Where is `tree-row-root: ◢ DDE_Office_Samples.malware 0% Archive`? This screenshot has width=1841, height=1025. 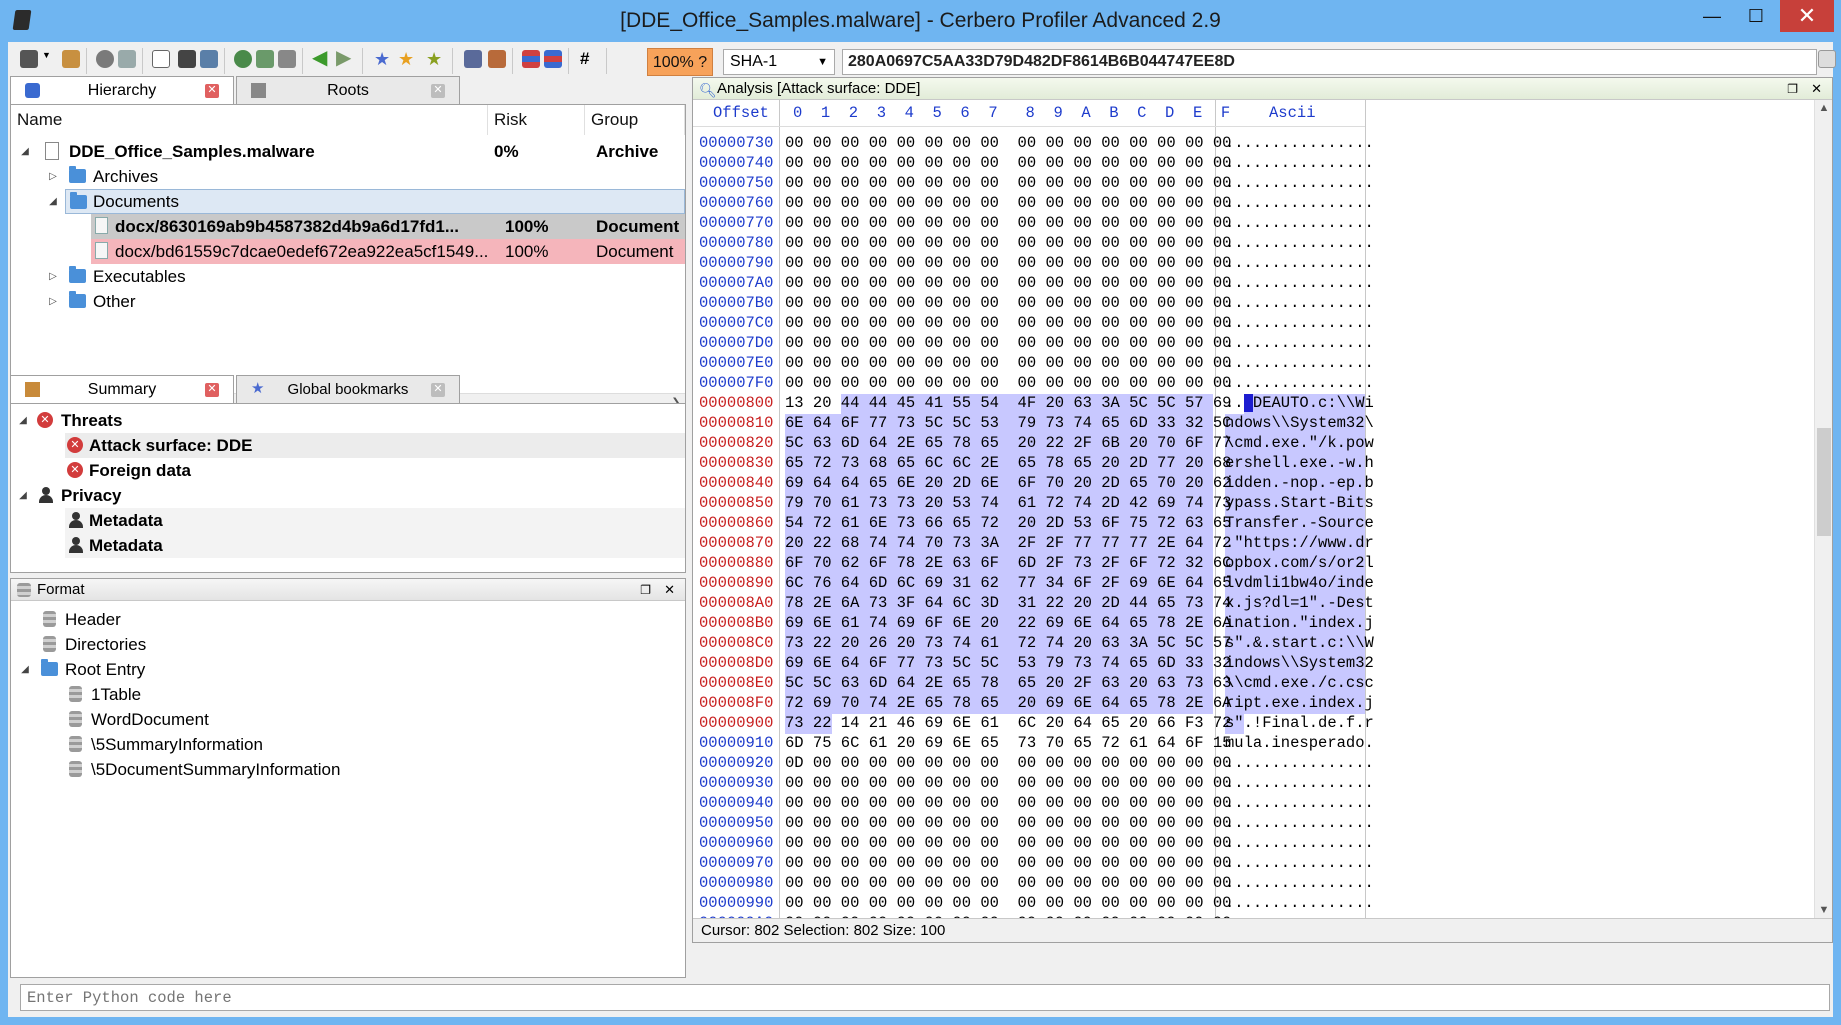 tree-row-root: ◢ DDE_Office_Samples.malware 0% Archive is located at coordinates (348, 151).